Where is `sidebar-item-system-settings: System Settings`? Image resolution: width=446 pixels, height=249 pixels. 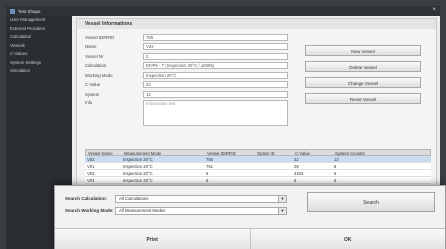 sidebar-item-system-settings: System Settings is located at coordinates (39, 63).